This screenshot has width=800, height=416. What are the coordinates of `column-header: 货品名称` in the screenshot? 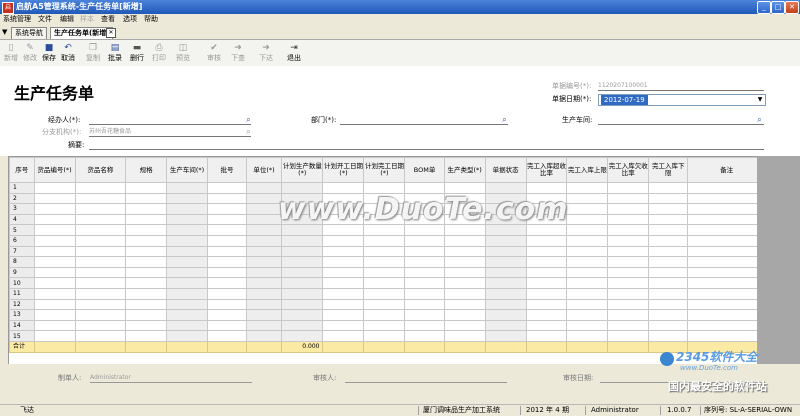 It's located at (100, 170).